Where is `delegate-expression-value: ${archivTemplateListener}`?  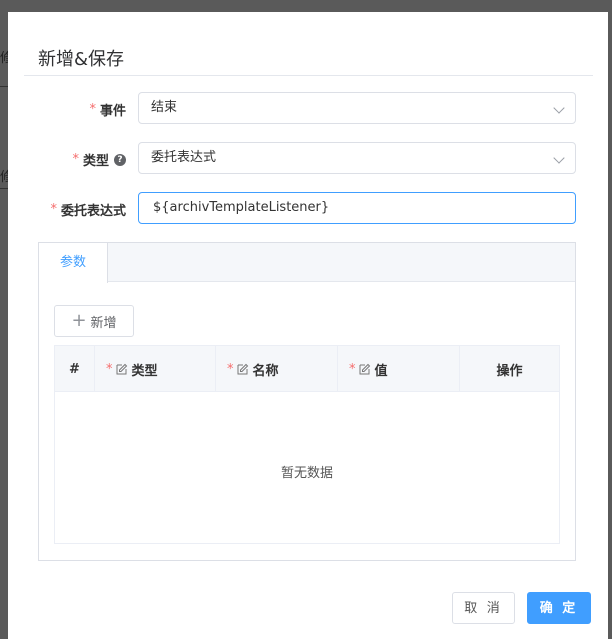
delegate-expression-value: ${archivTemplateListener} is located at coordinates (241, 207).